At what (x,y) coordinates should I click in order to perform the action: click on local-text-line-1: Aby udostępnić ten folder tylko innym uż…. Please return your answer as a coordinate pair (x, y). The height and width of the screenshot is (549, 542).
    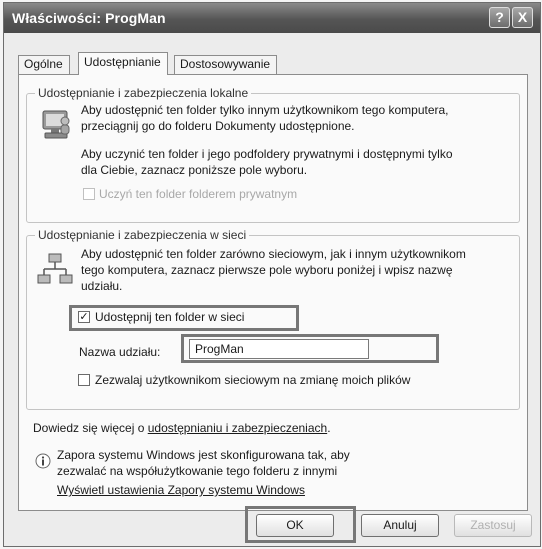
    Looking at the image, I should click on (265, 110).